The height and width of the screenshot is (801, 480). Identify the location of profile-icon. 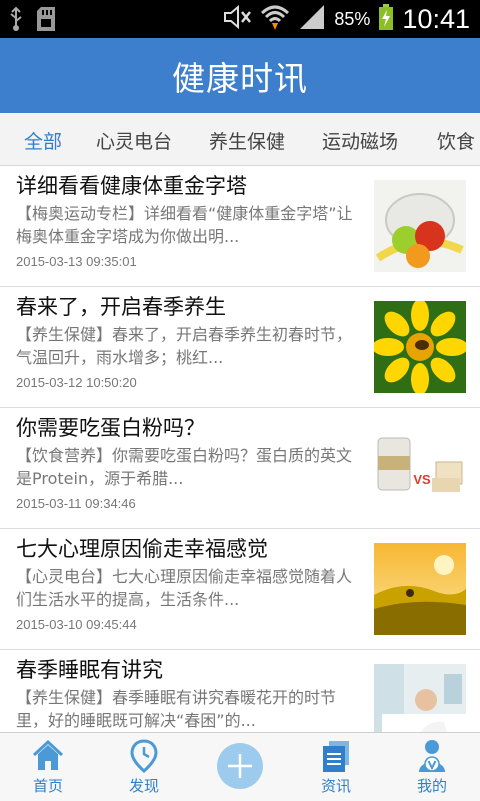
(432, 756).